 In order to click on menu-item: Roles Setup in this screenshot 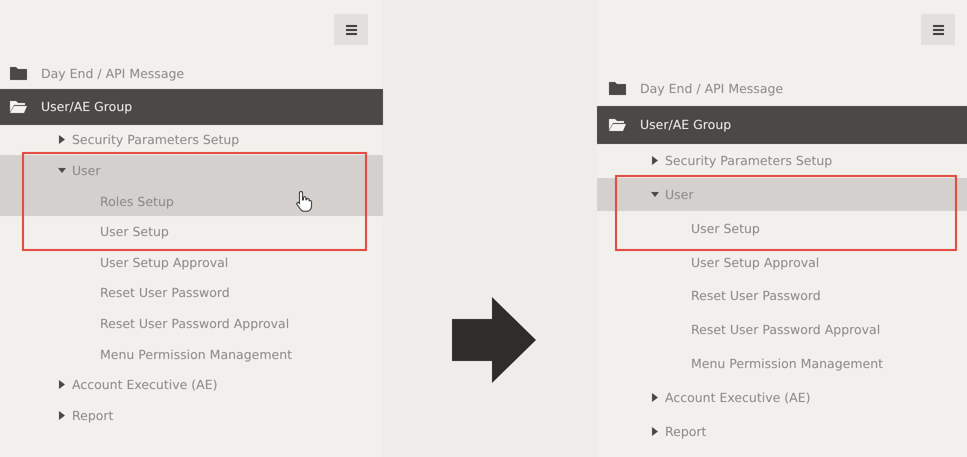, I will do `click(191, 201)`.